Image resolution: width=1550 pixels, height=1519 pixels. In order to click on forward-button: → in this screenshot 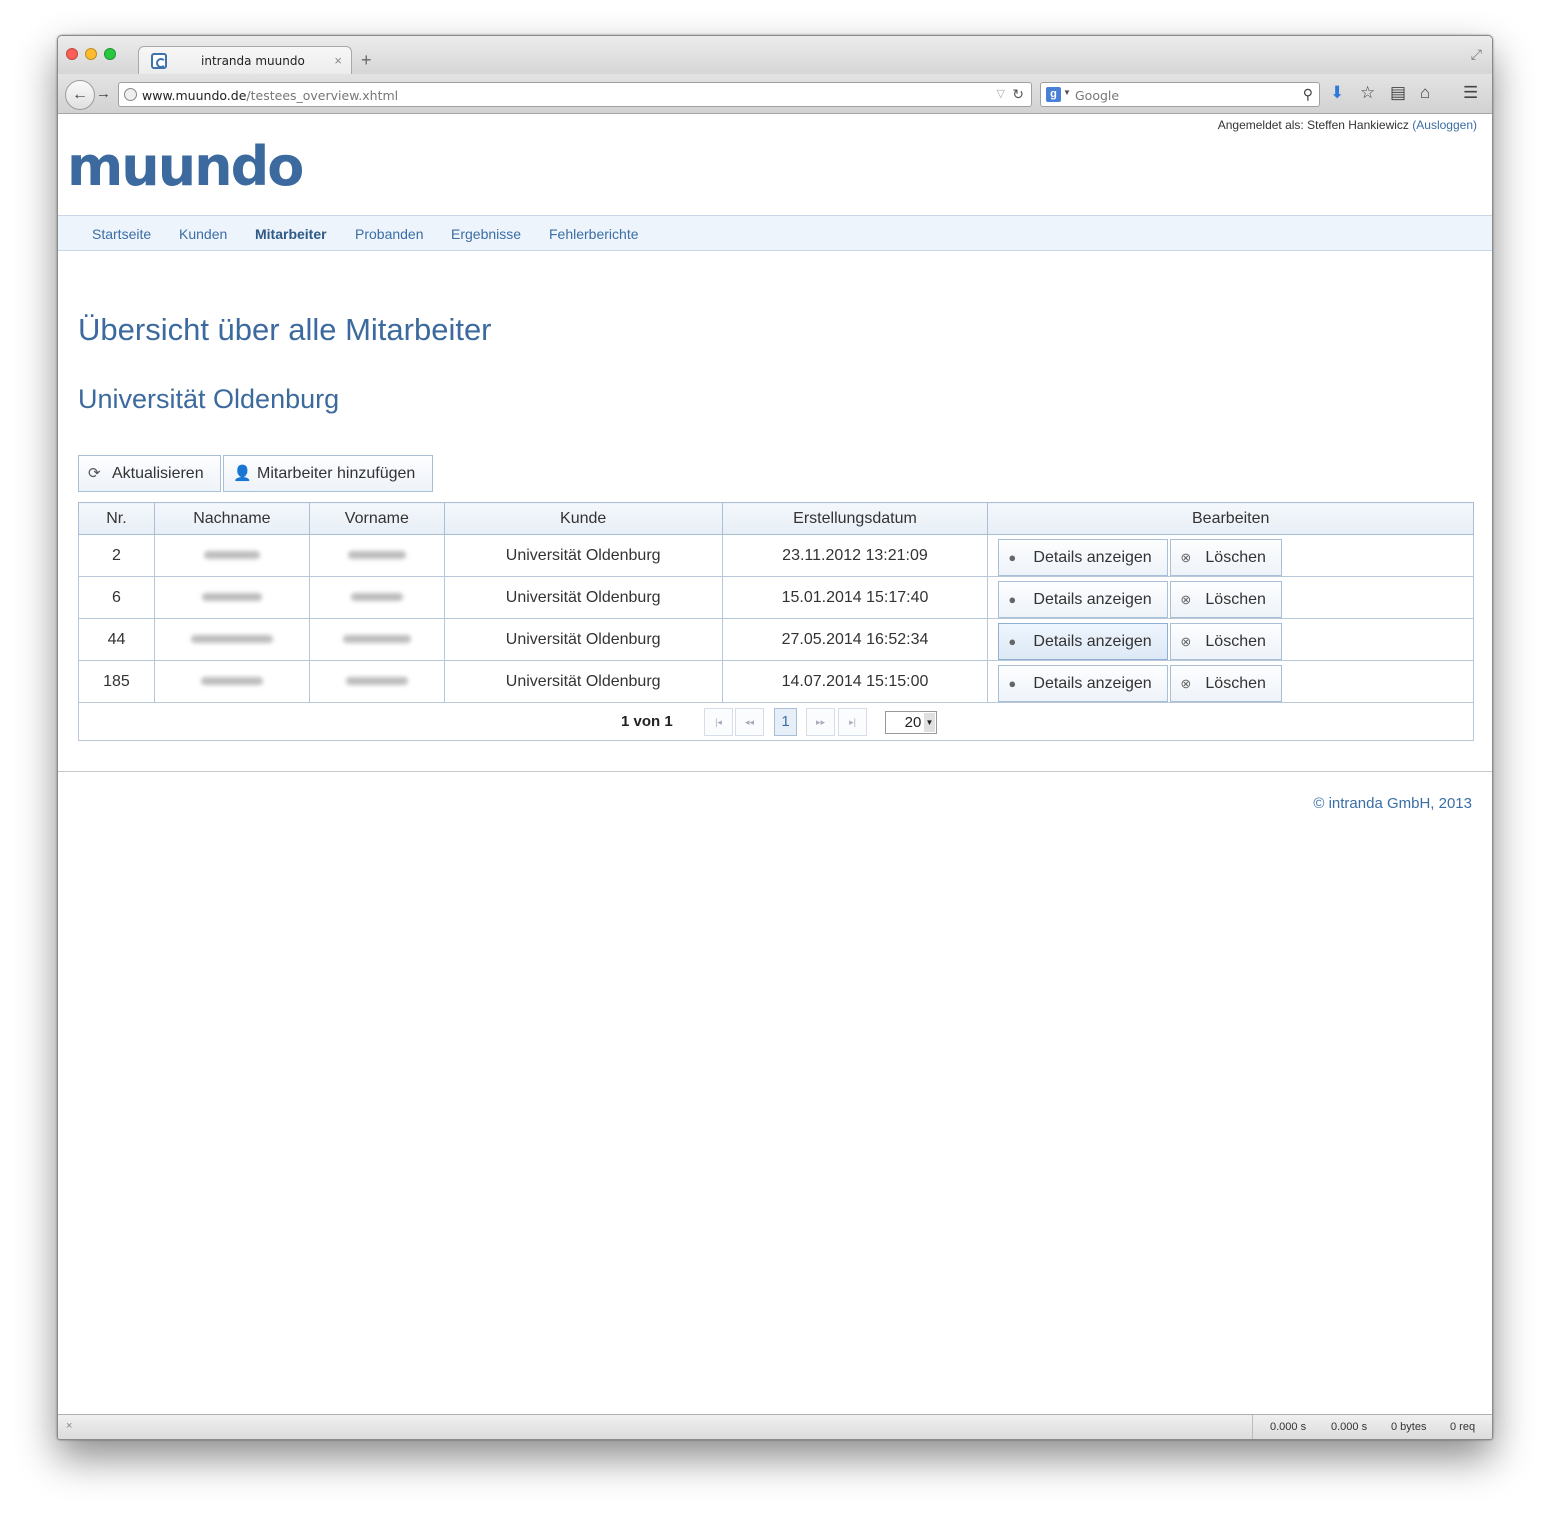, I will do `click(103, 93)`.